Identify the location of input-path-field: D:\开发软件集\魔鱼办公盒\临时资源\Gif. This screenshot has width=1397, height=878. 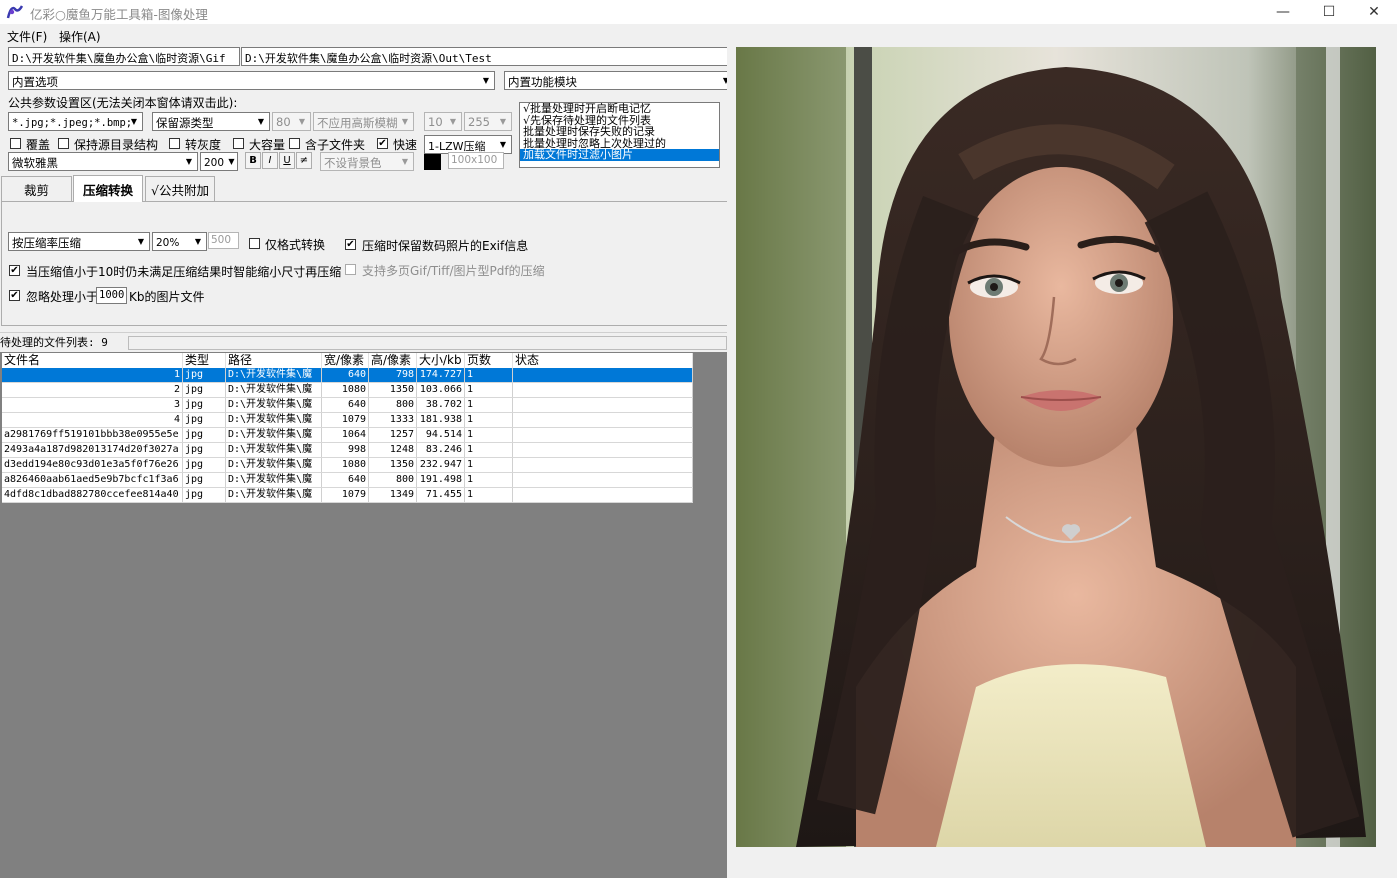
(124, 56).